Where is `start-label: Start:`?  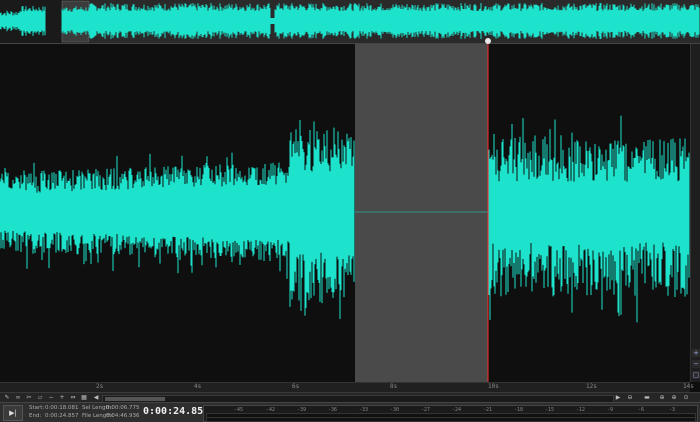 start-label: Start: is located at coordinates (37, 408).